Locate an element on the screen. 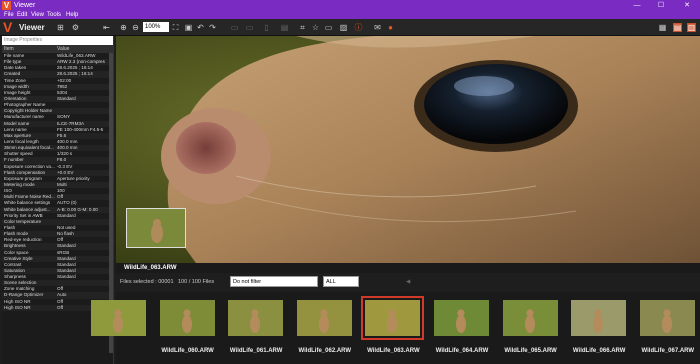 The height and width of the screenshot is (364, 700). property-key: High ISO NR is located at coordinates (17, 307).